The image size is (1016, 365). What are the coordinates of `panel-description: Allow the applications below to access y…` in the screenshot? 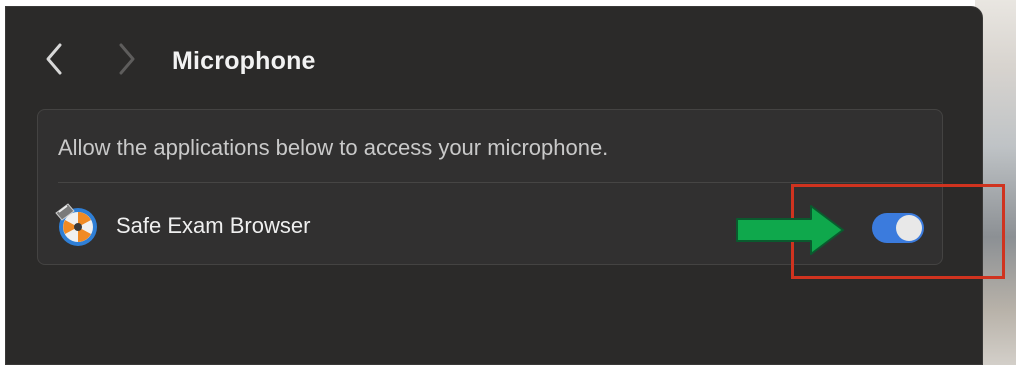 It's located at (333, 147).